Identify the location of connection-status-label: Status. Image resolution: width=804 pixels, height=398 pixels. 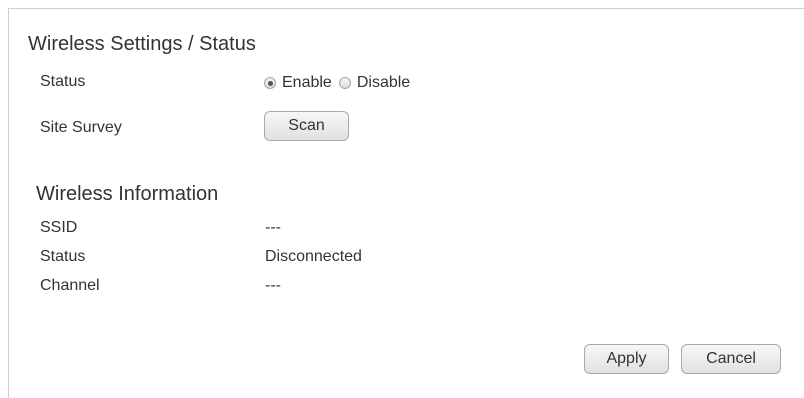
(63, 256).